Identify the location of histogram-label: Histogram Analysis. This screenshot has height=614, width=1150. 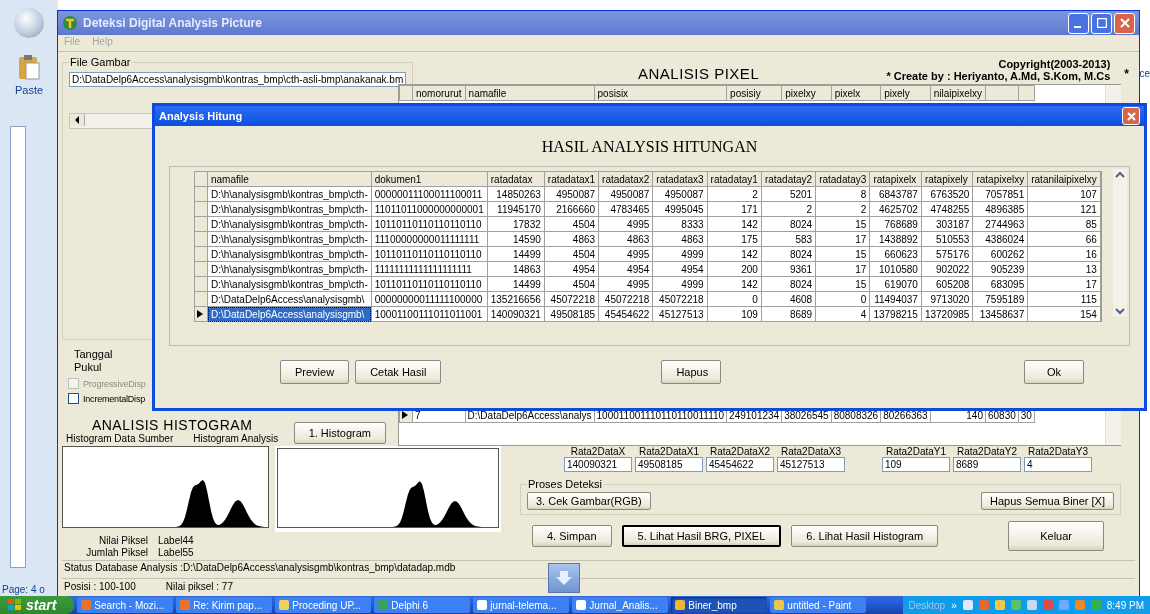
(236, 438).